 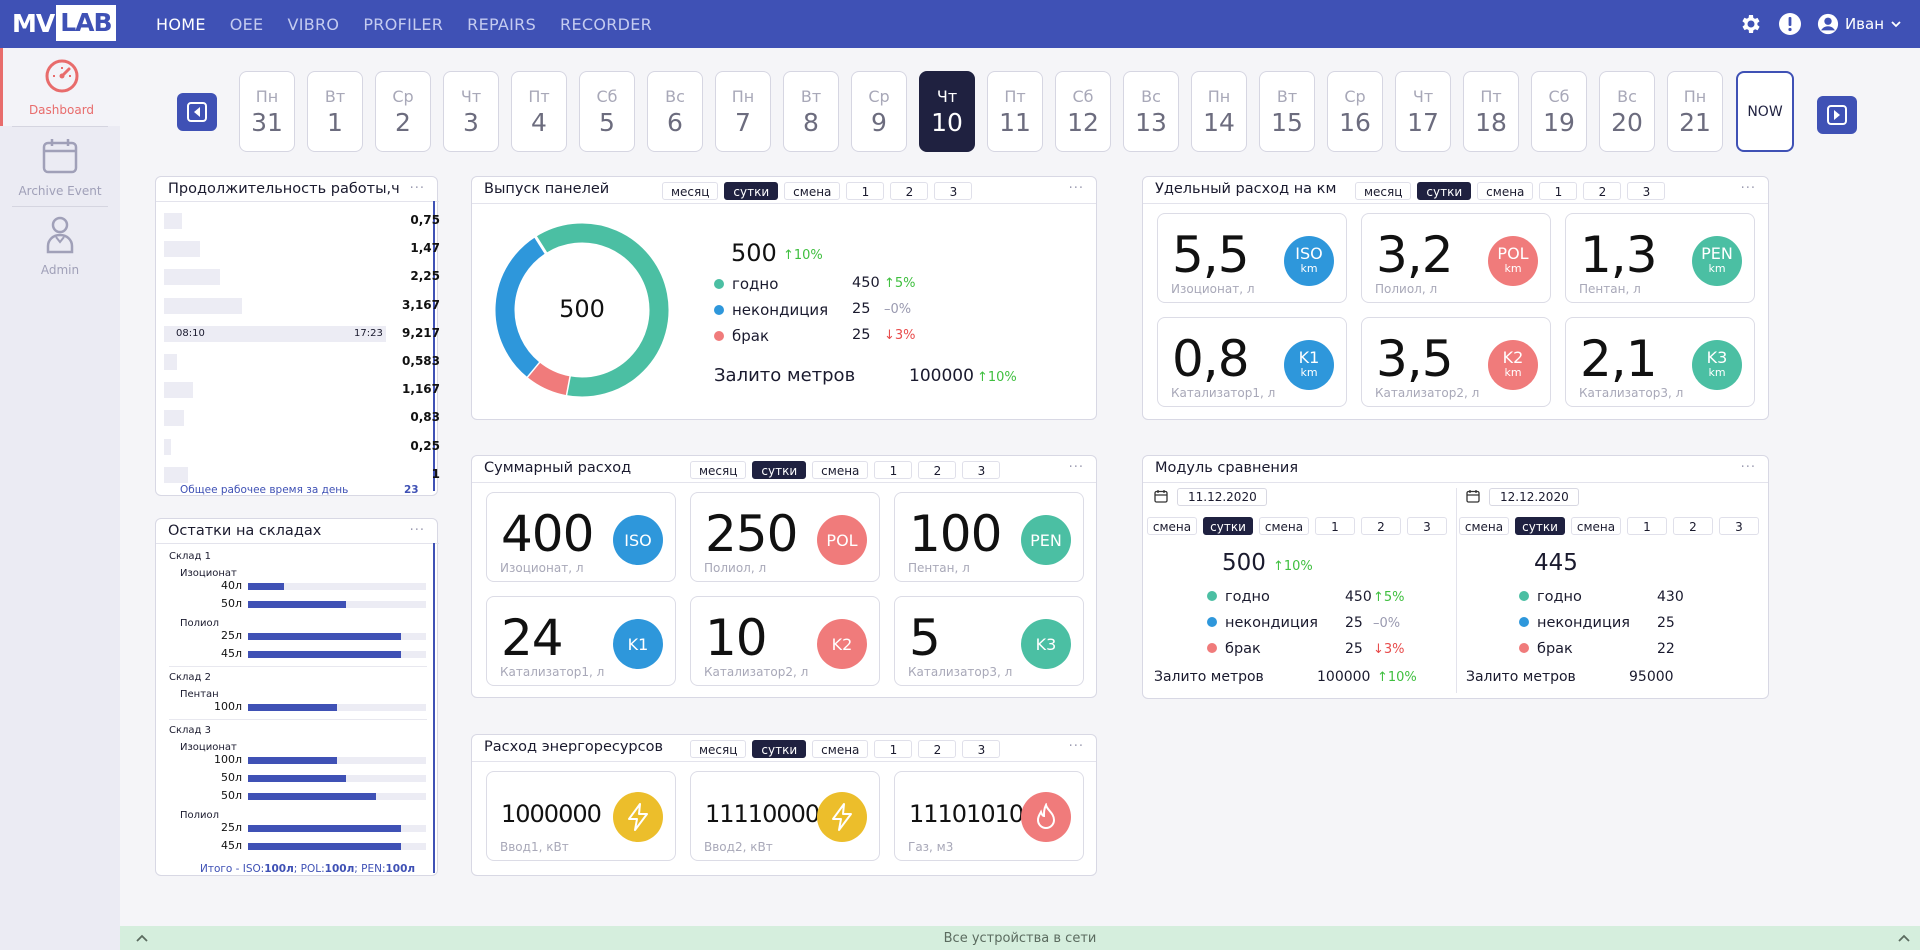 What do you see at coordinates (1415, 359) in the screenshot?
I see `specific-value: 3,5` at bounding box center [1415, 359].